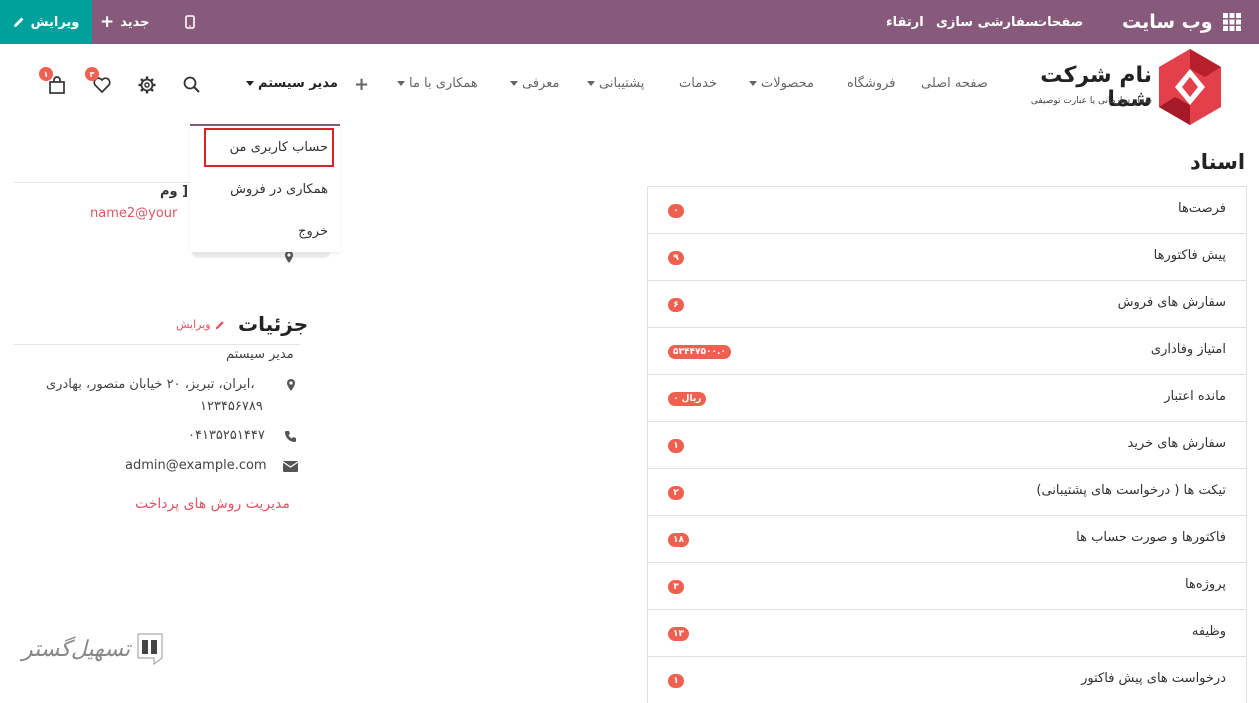 The width and height of the screenshot is (1259, 703). I want to click on plus-icon: +, so click(107, 21).